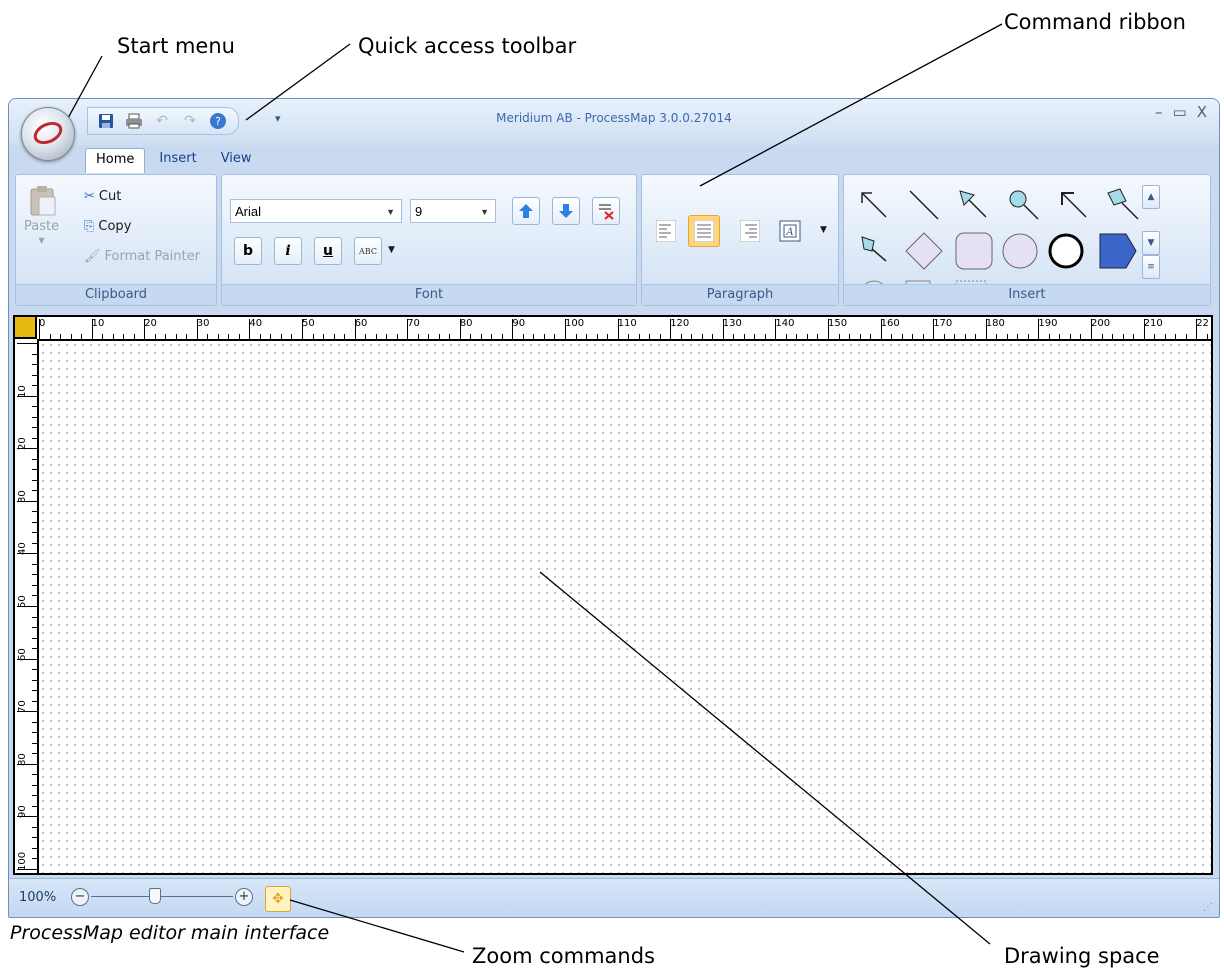 The height and width of the screenshot is (972, 1224). Describe the element at coordinates (377, 926) in the screenshot. I see `zoom-commands-leader` at that location.